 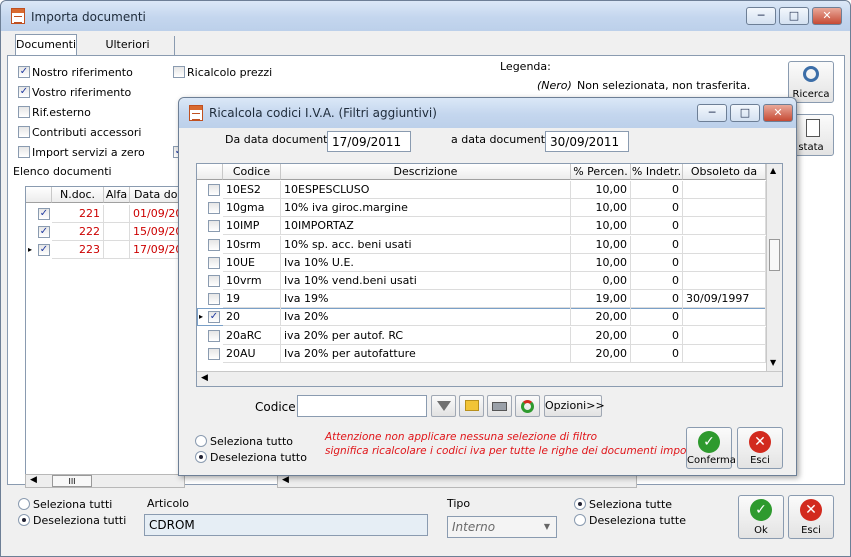 I want to click on scroll-down-icon: ▼, so click(x=773, y=362).